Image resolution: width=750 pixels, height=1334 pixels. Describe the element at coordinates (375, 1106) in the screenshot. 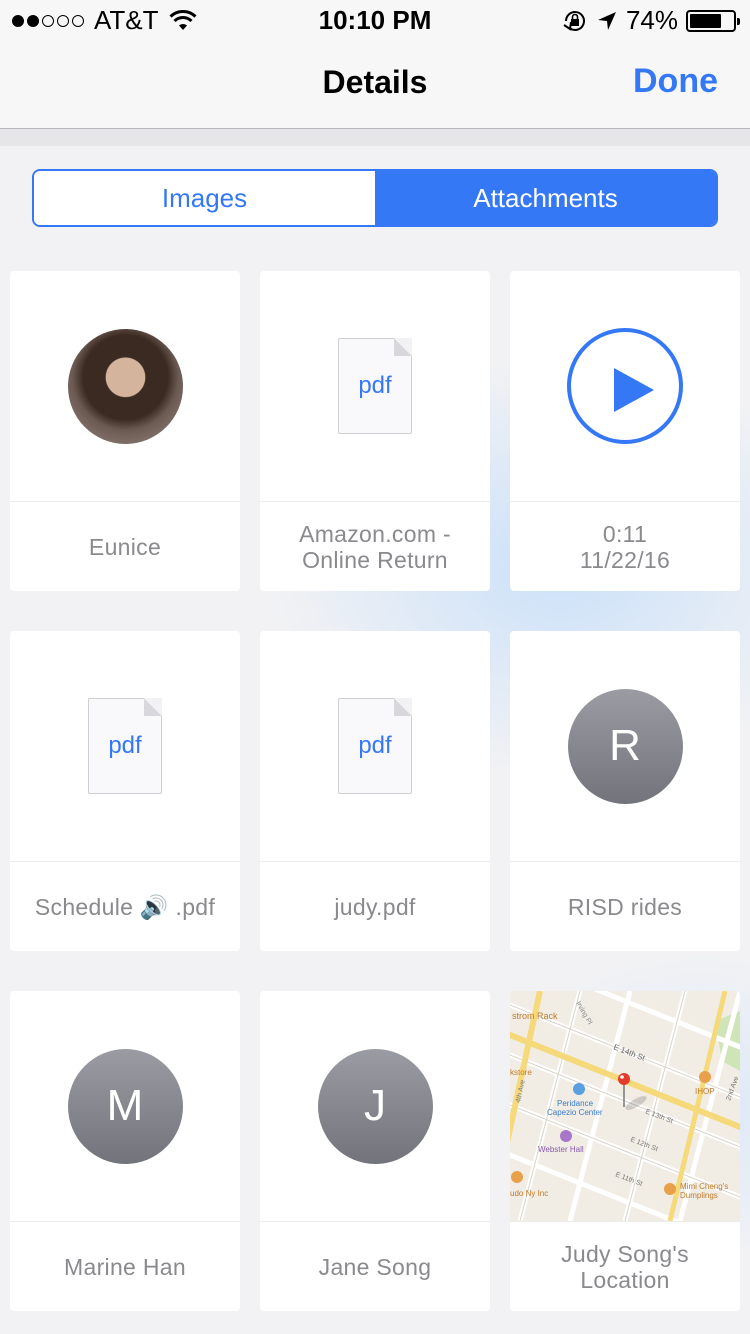

I see `contact-initial-avatar: J` at that location.